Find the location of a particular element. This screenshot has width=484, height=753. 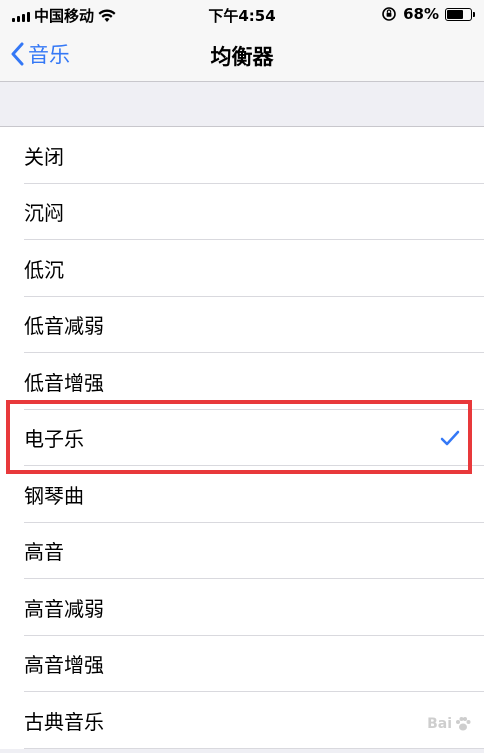

orientation-lock-icon is located at coordinates (389, 14).